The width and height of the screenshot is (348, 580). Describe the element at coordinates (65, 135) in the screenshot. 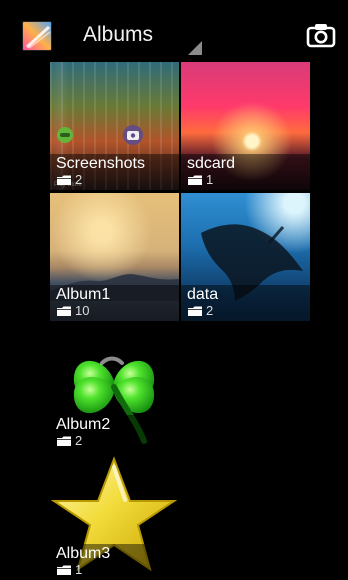

I see `android-badge-icon` at that location.